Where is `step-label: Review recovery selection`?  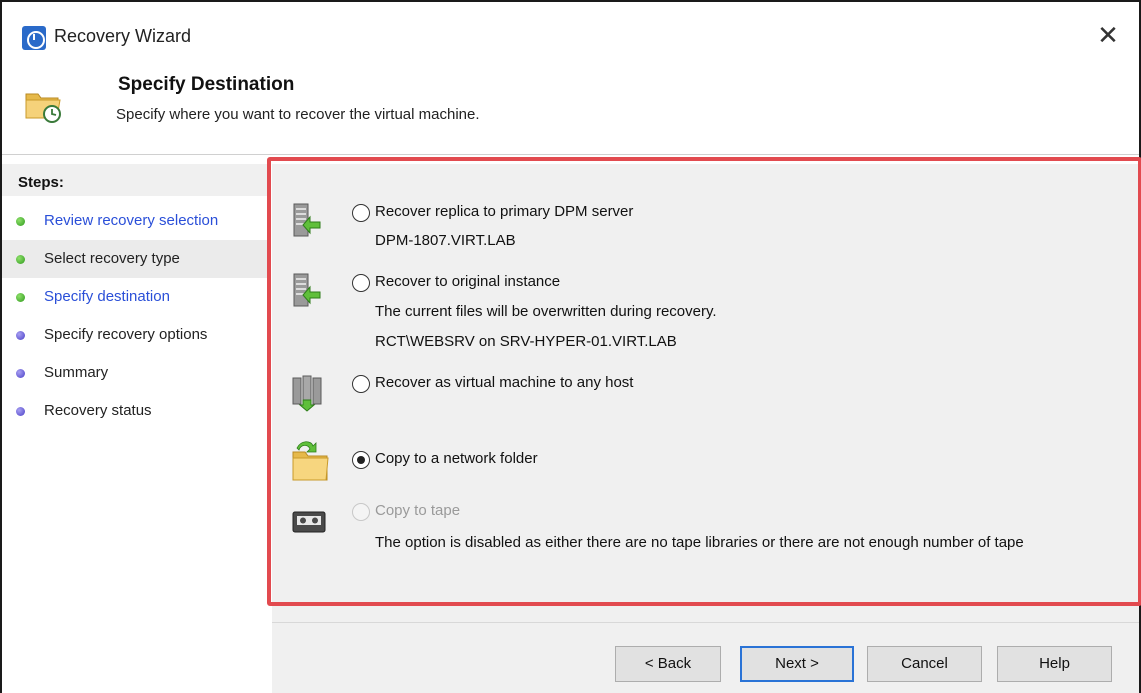
step-label: Review recovery selection is located at coordinates (131, 220).